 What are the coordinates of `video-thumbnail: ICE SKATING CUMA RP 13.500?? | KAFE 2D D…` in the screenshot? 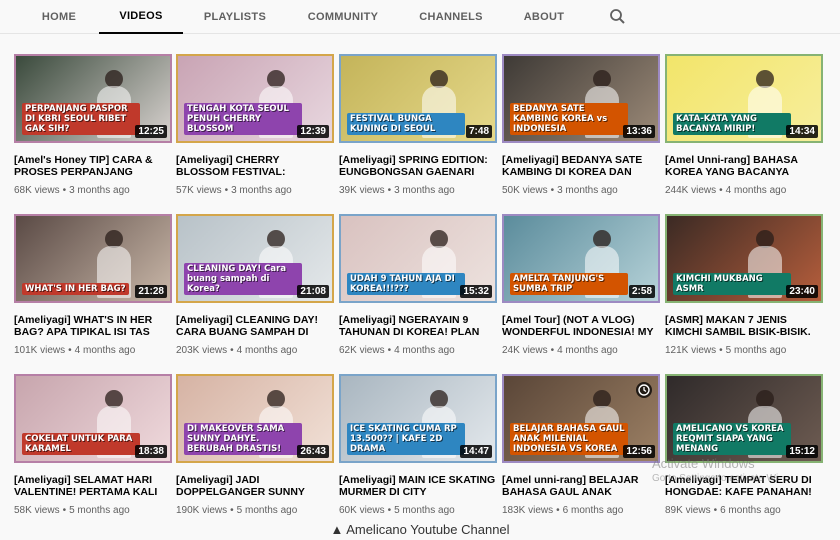 It's located at (418, 418).